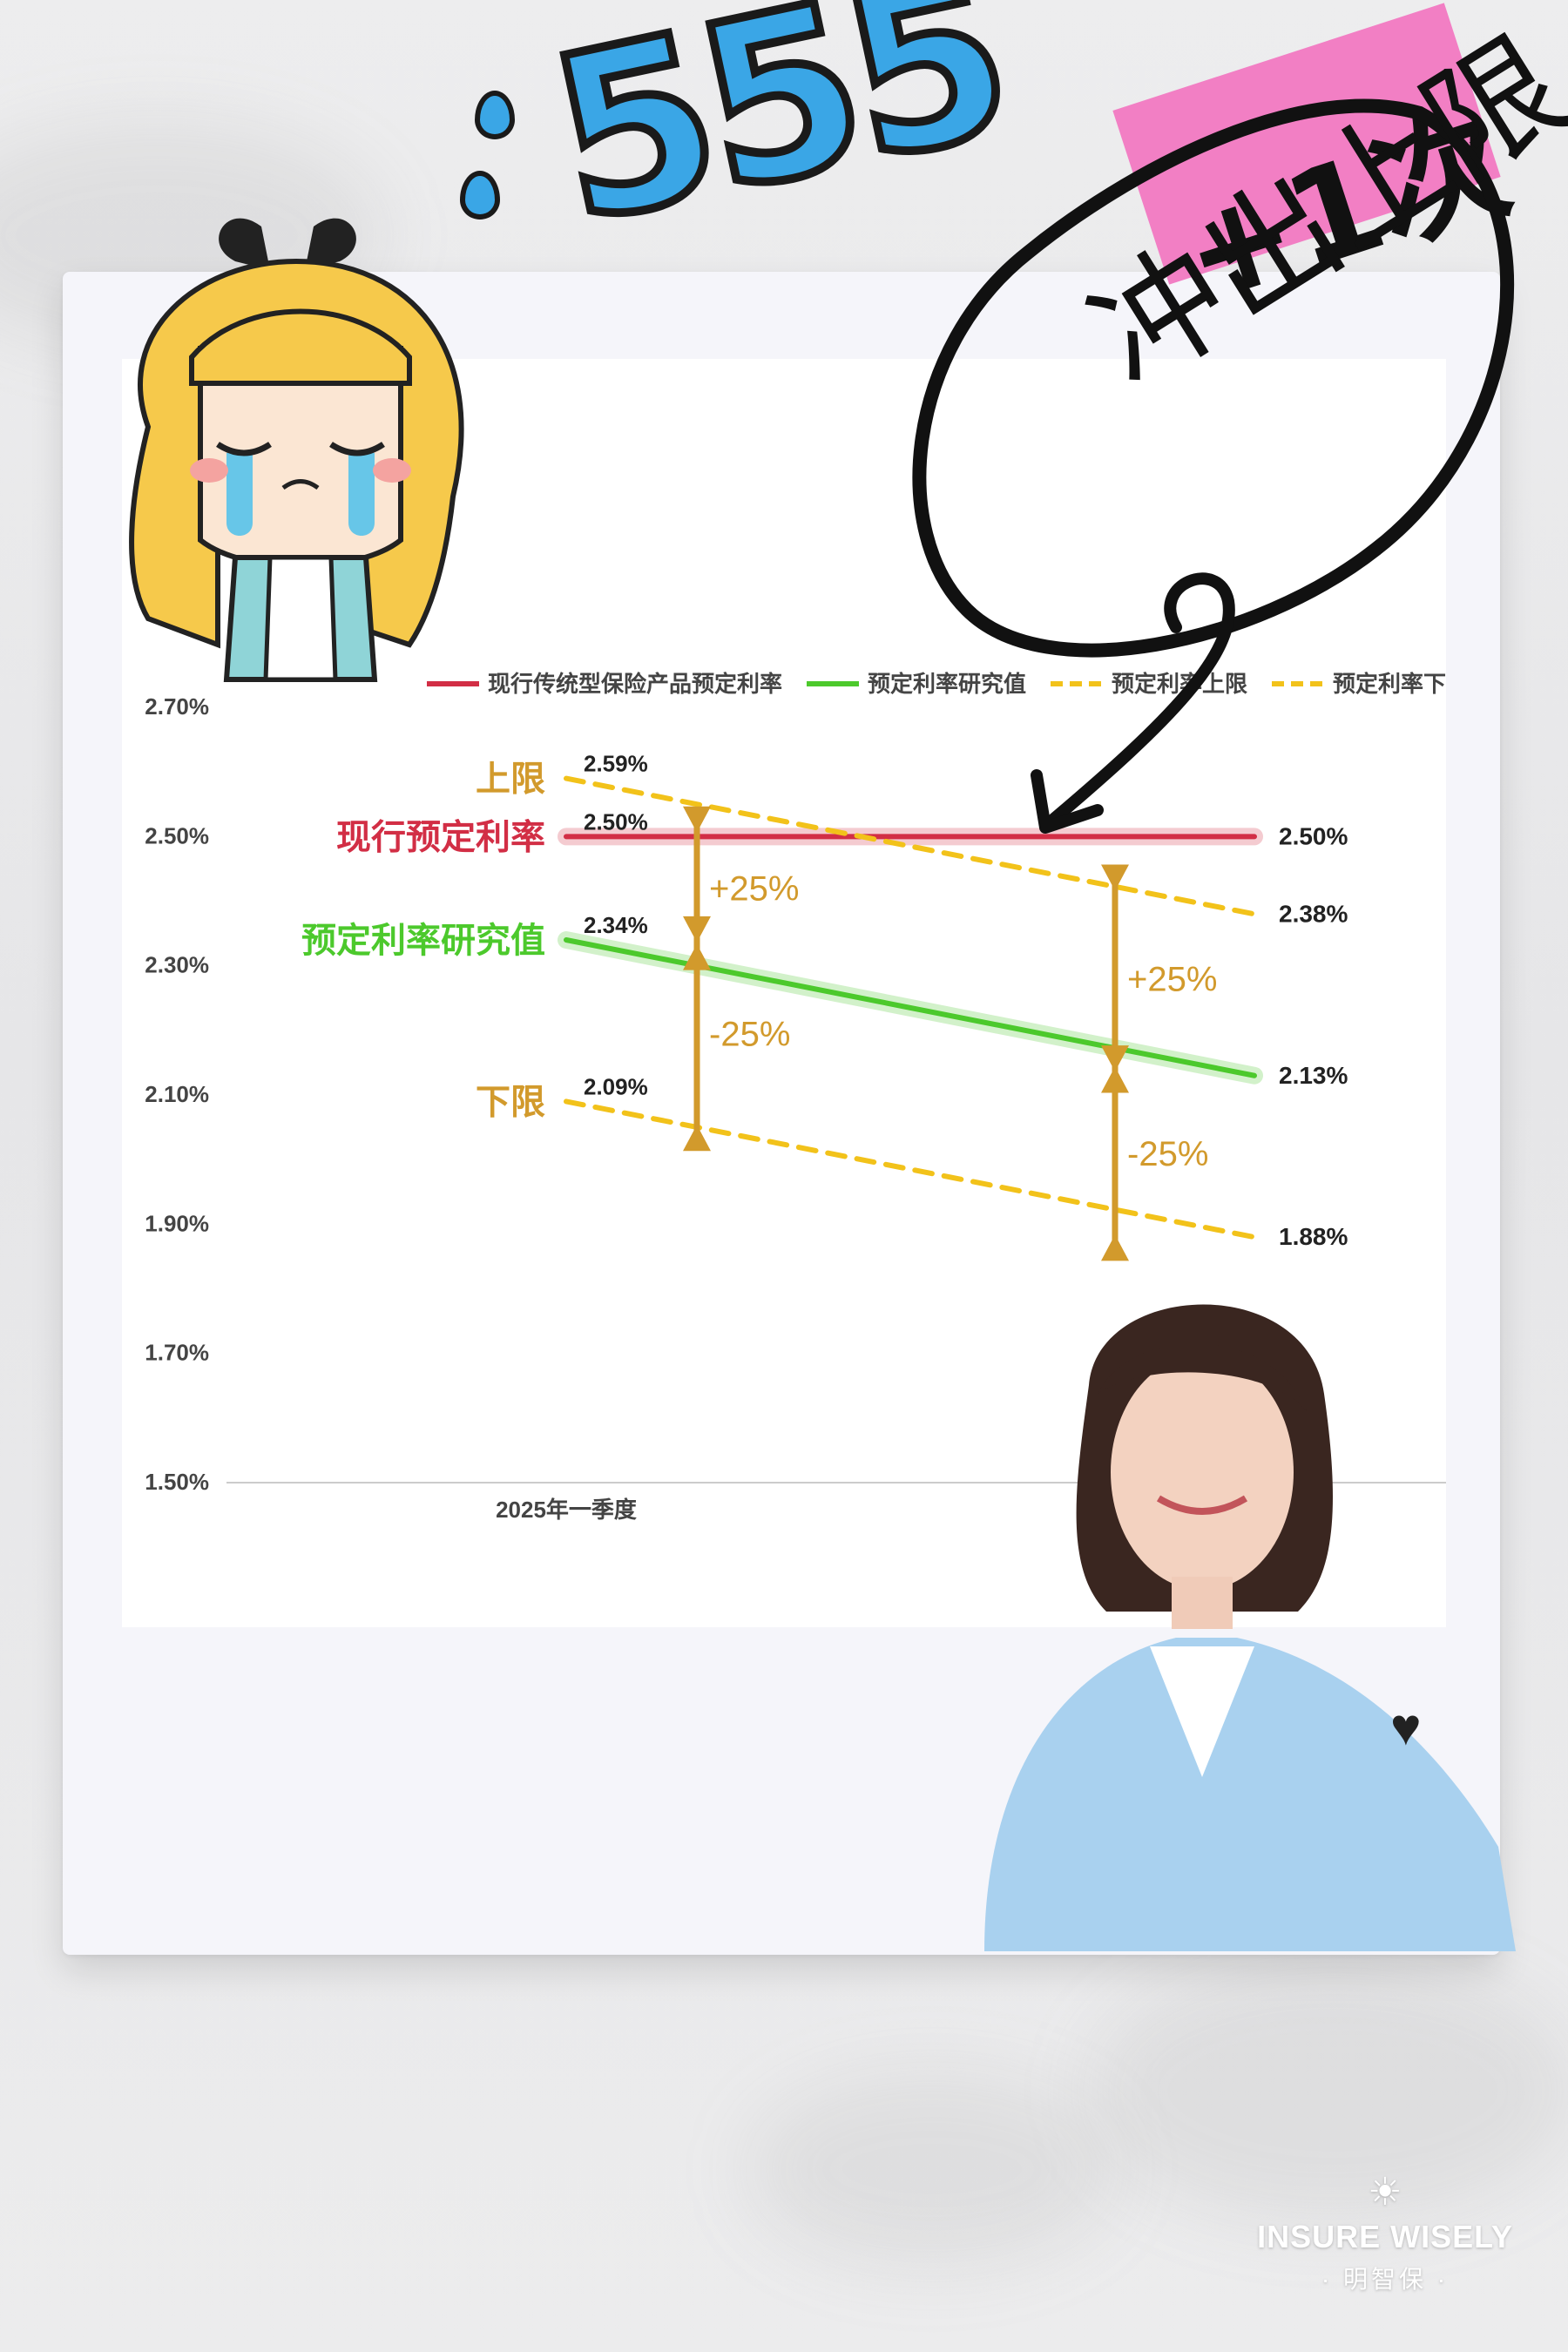 The image size is (1568, 2352). I want to click on bubble-tail-arrow, so click(1142, 698).